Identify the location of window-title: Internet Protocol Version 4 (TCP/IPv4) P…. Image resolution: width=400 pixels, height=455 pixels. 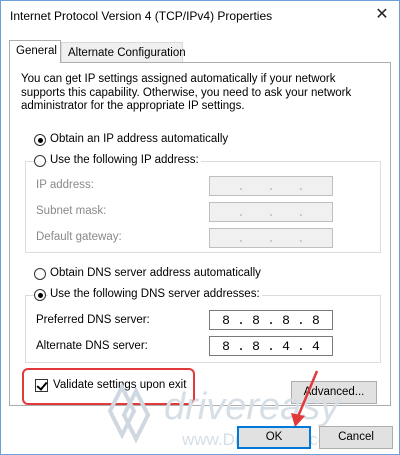
(141, 16).